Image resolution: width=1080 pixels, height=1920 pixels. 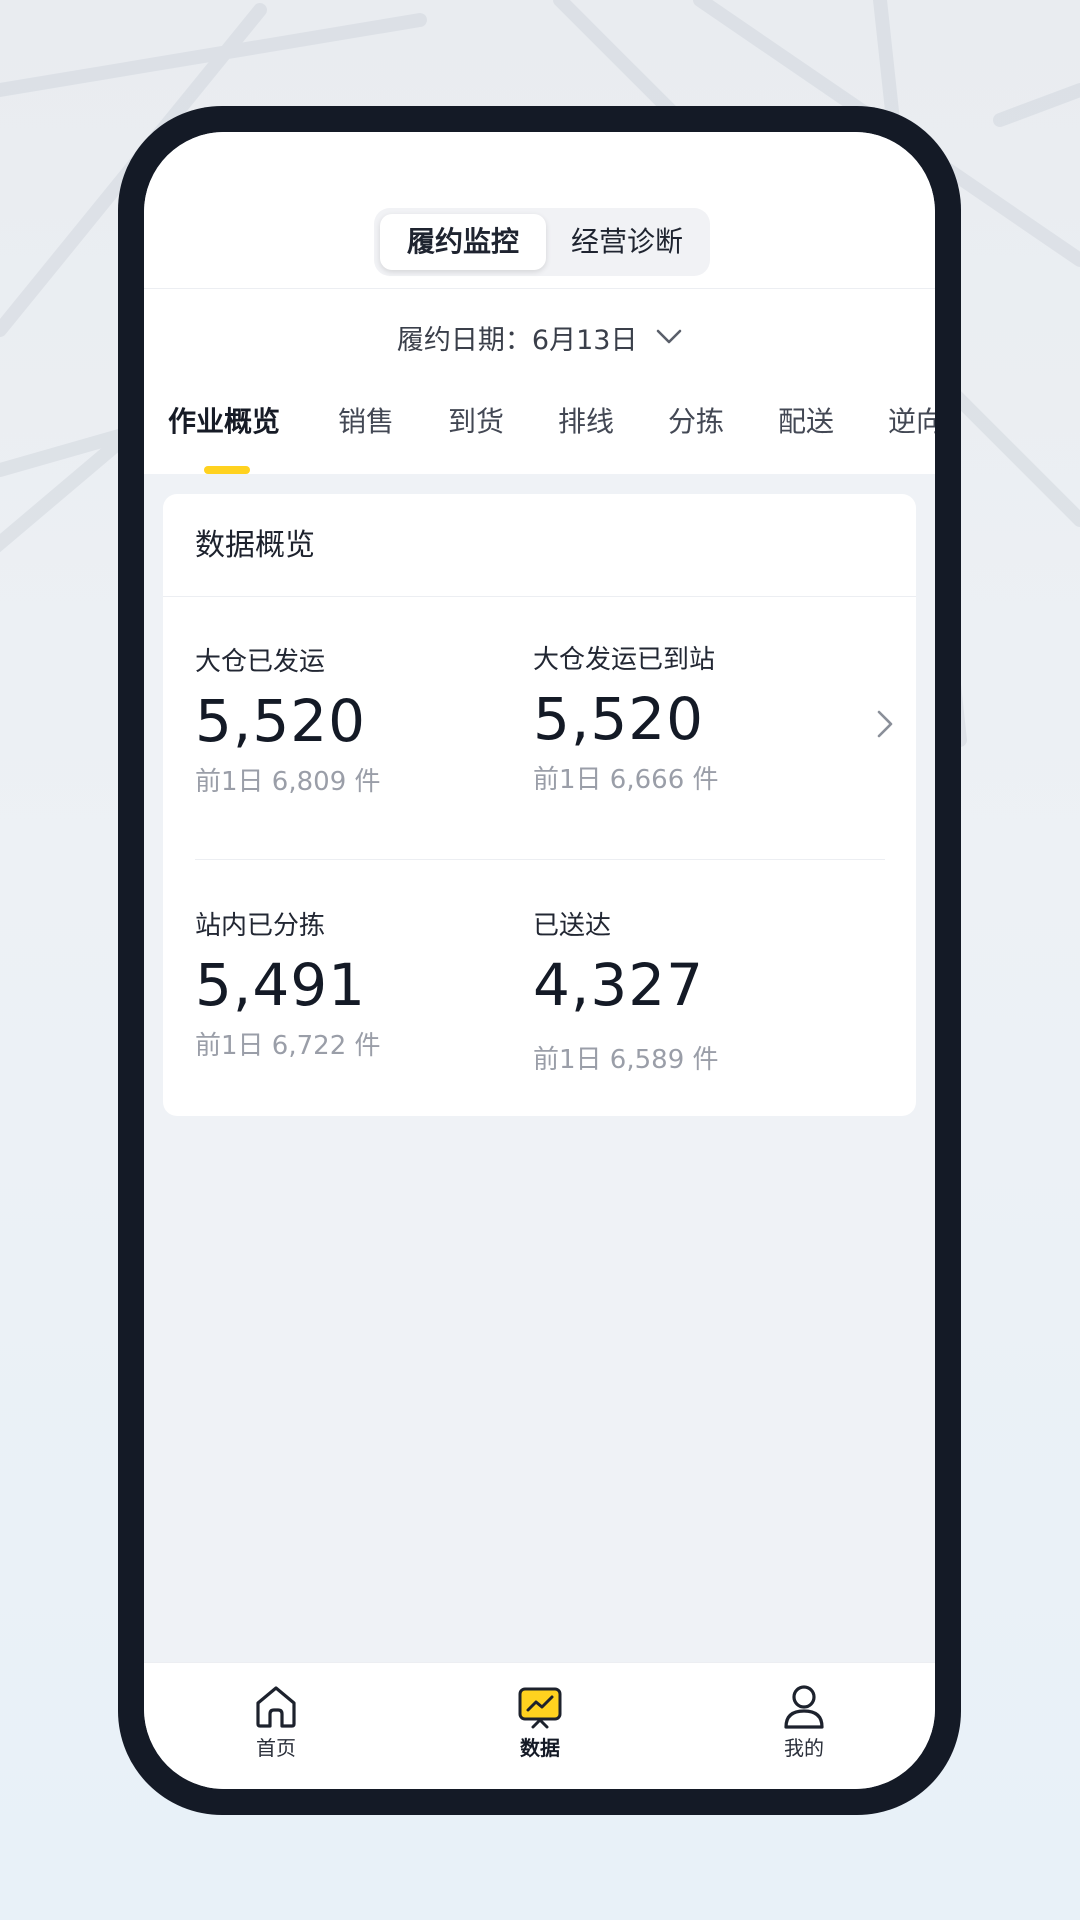 What do you see at coordinates (627, 242) in the screenshot?
I see `segment-business-diagnosis: 经营诊断` at bounding box center [627, 242].